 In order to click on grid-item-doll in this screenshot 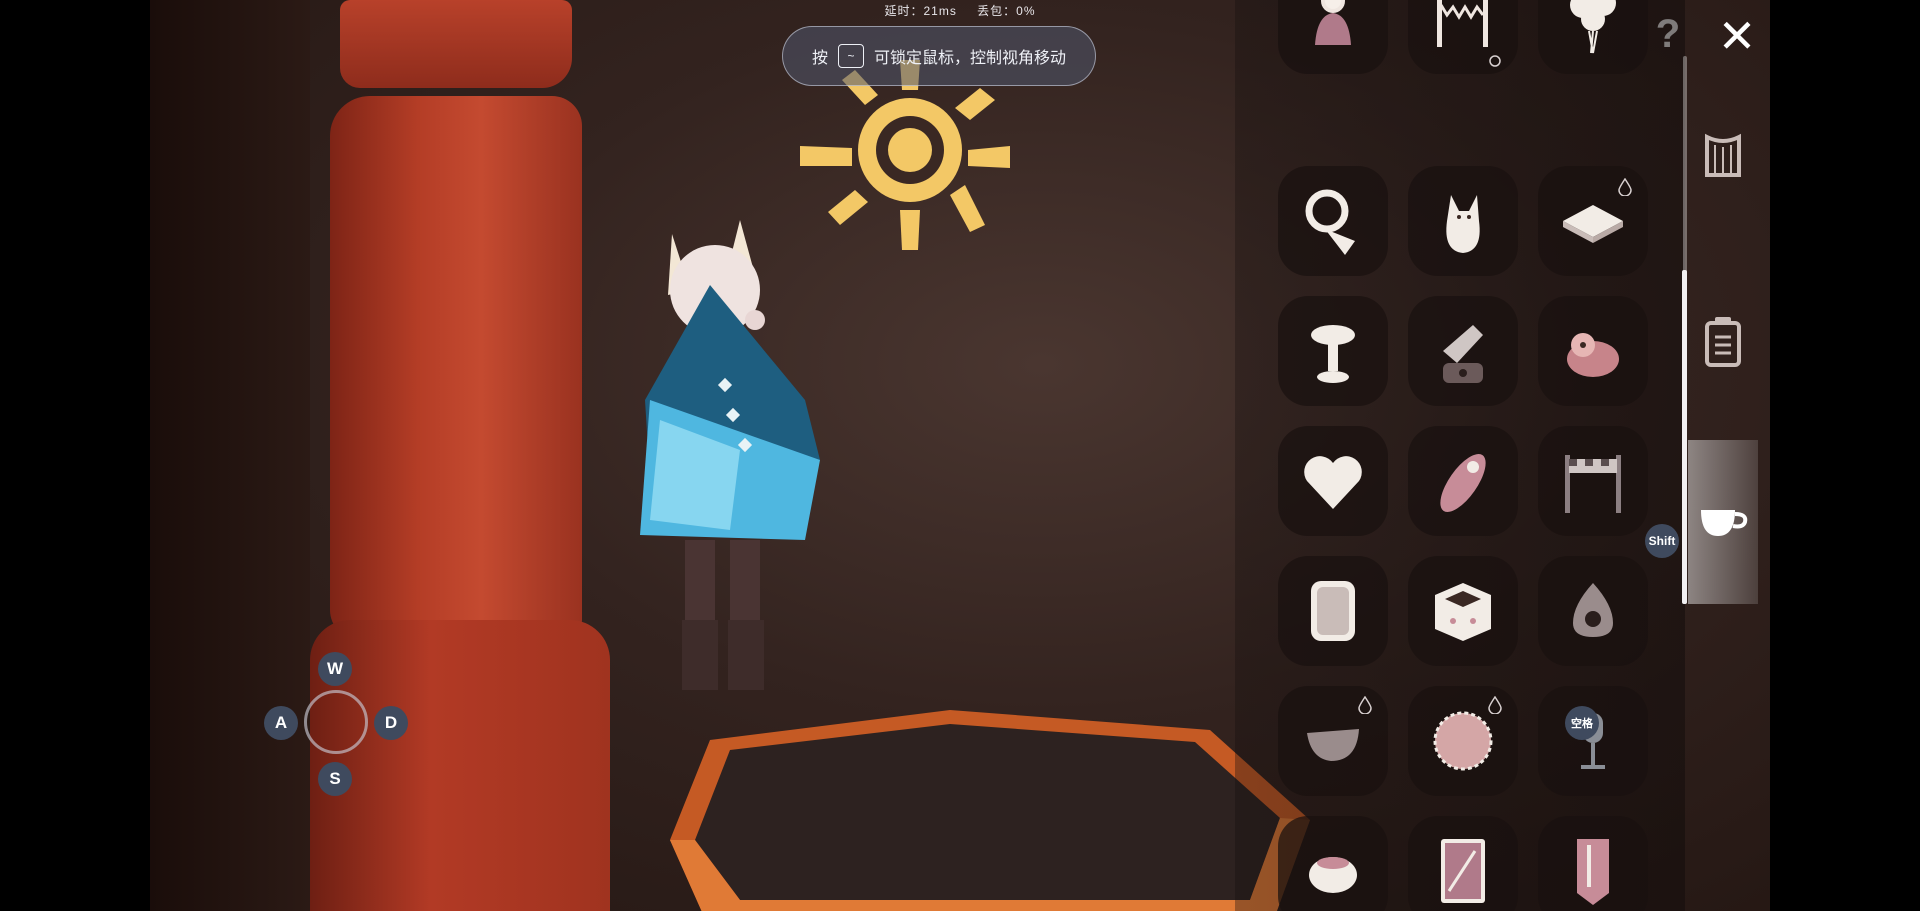, I will do `click(1333, 37)`.